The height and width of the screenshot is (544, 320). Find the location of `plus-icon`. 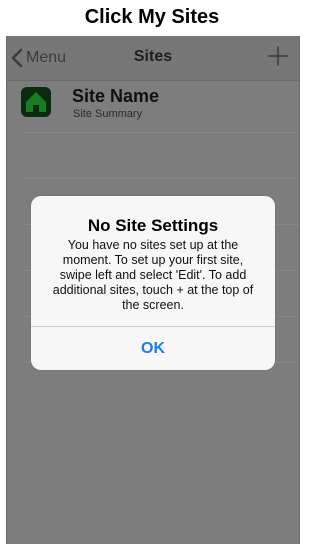

plus-icon is located at coordinates (278, 56).